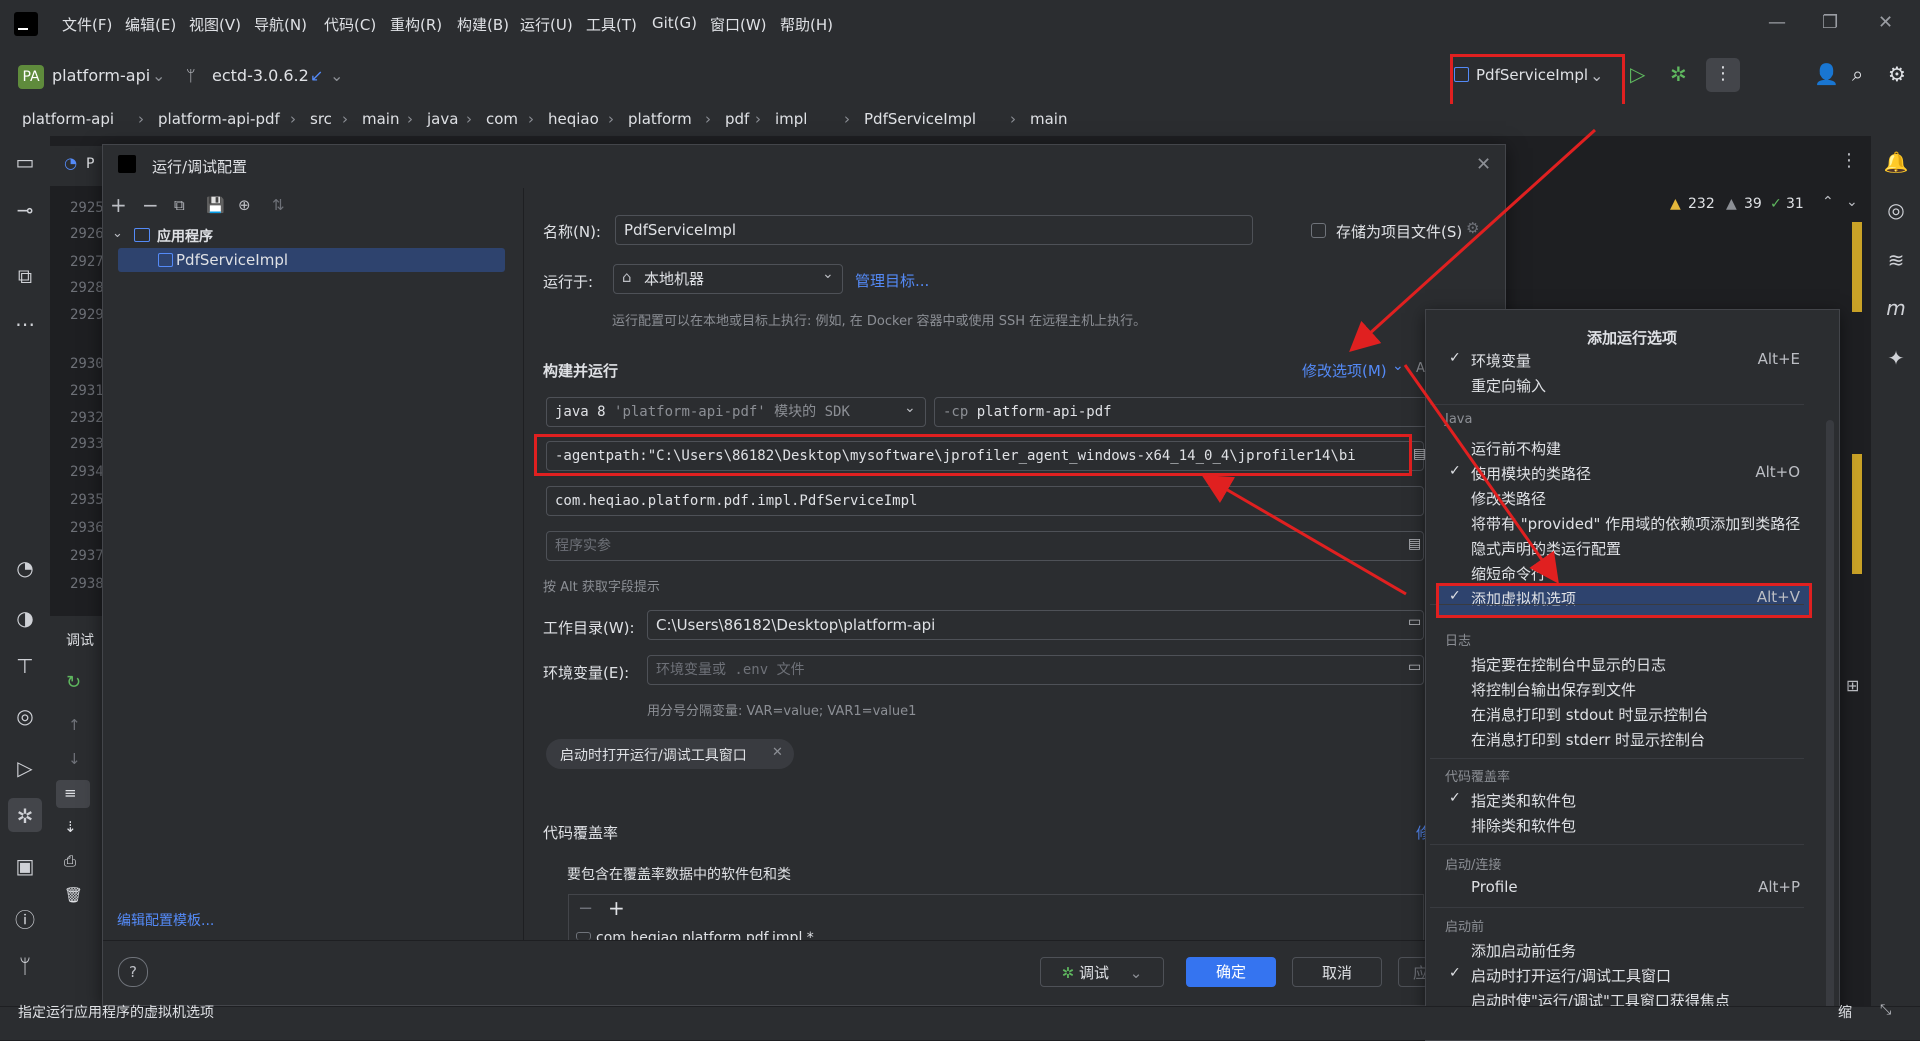 The height and width of the screenshot is (1041, 1920). What do you see at coordinates (1304, 535) in the screenshot?
I see `arrow-to-vm-field` at bounding box center [1304, 535].